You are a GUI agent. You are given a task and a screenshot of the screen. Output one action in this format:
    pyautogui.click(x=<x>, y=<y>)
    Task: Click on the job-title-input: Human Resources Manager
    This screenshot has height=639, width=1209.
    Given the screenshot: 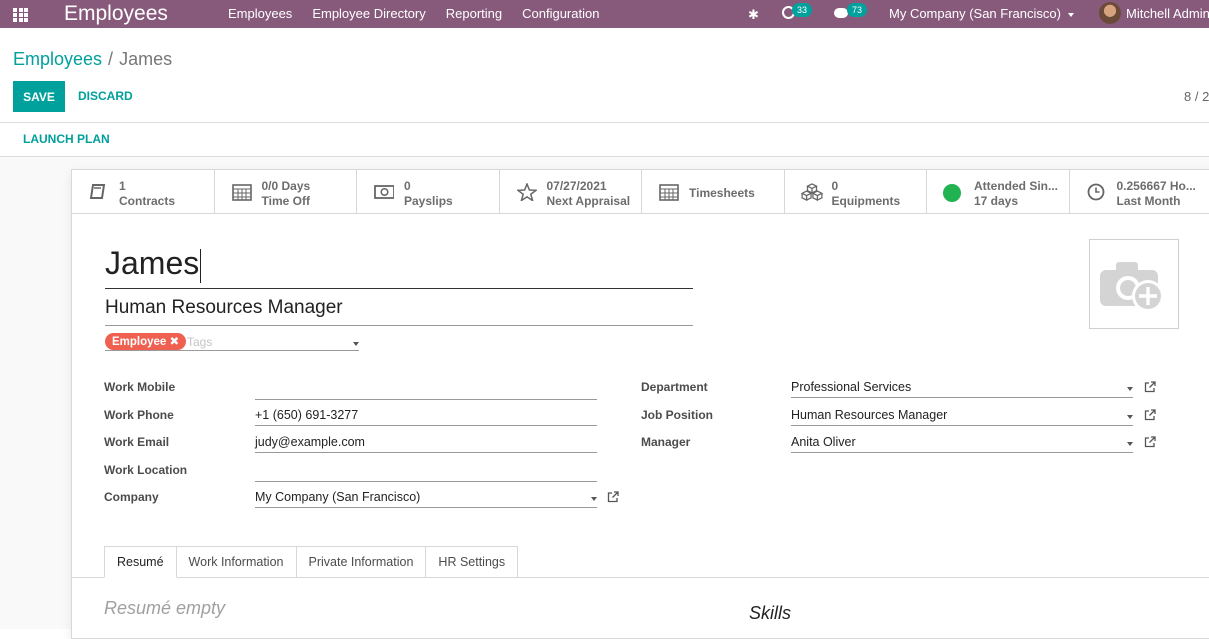 What is the action you would take?
    pyautogui.click(x=399, y=311)
    